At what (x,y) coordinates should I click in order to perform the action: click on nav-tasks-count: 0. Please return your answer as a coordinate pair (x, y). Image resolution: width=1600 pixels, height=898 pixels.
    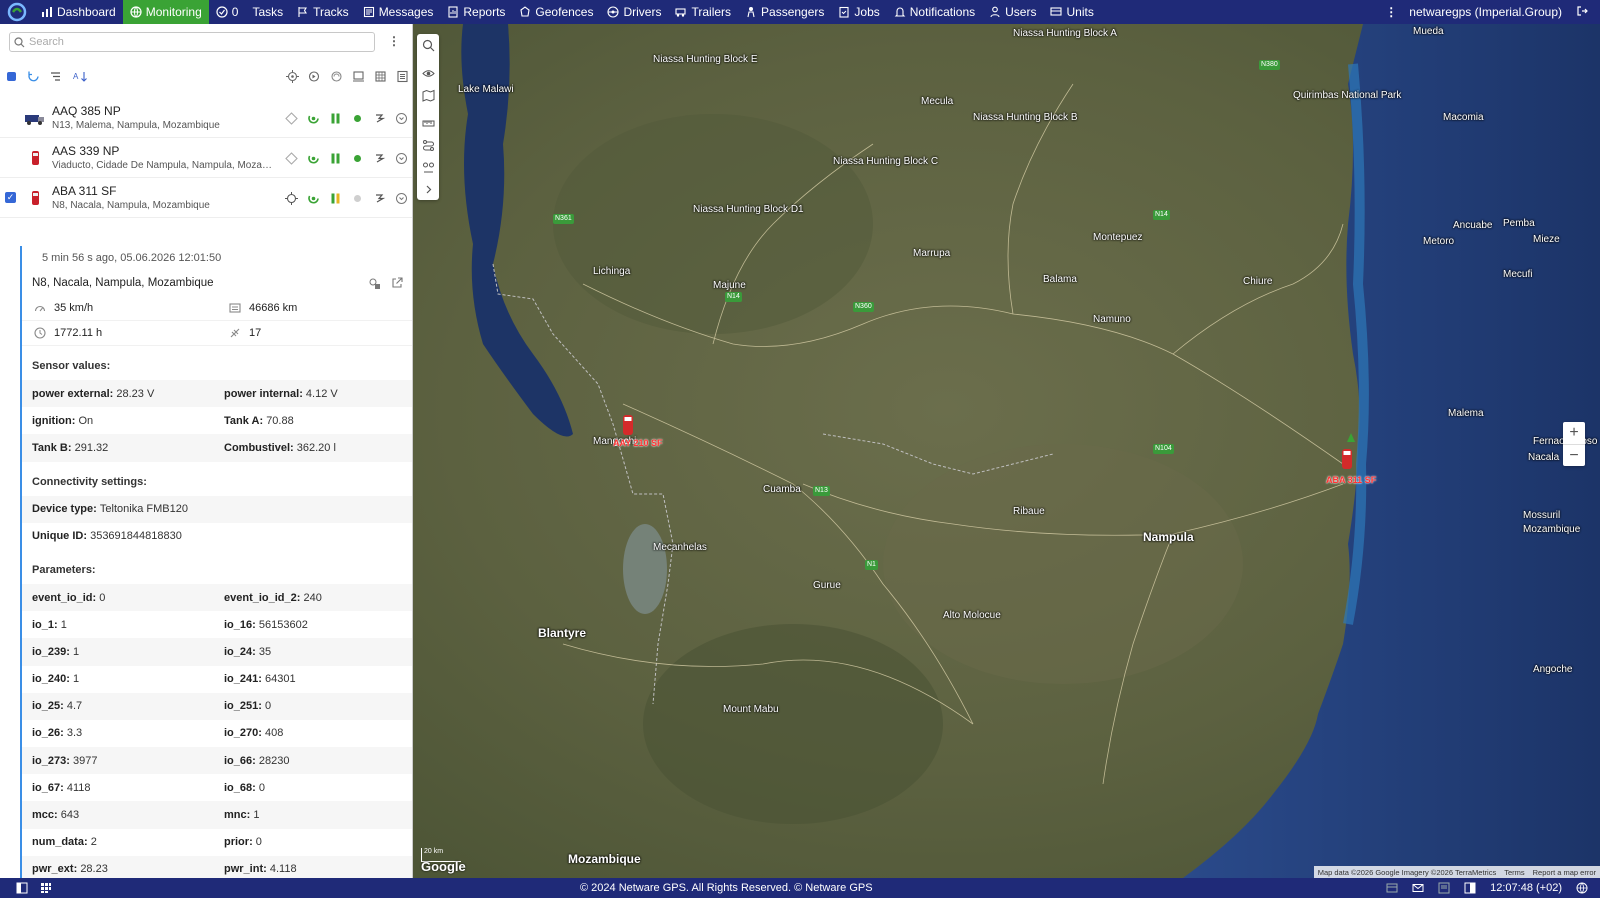
    Looking at the image, I should click on (227, 12).